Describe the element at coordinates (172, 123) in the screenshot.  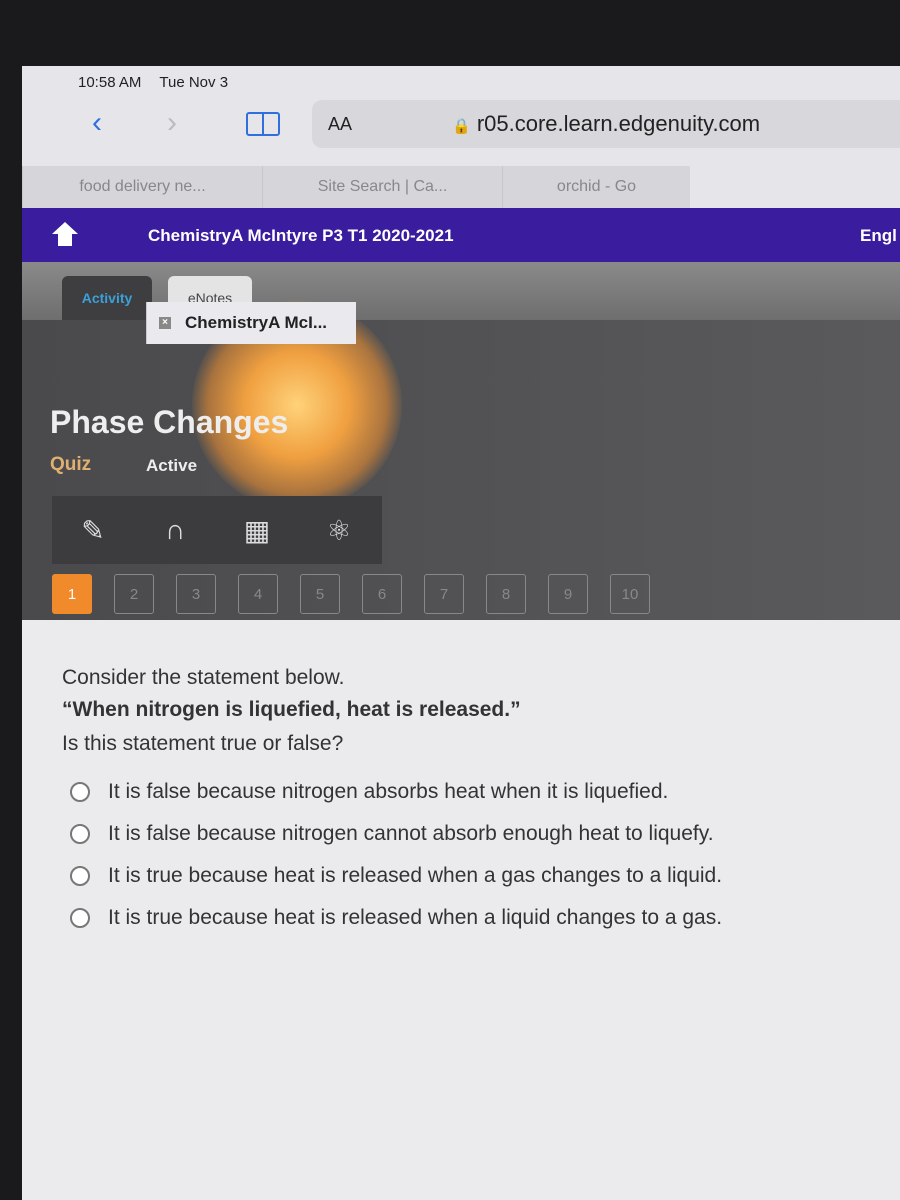
I see `forward-icon: ›` at that location.